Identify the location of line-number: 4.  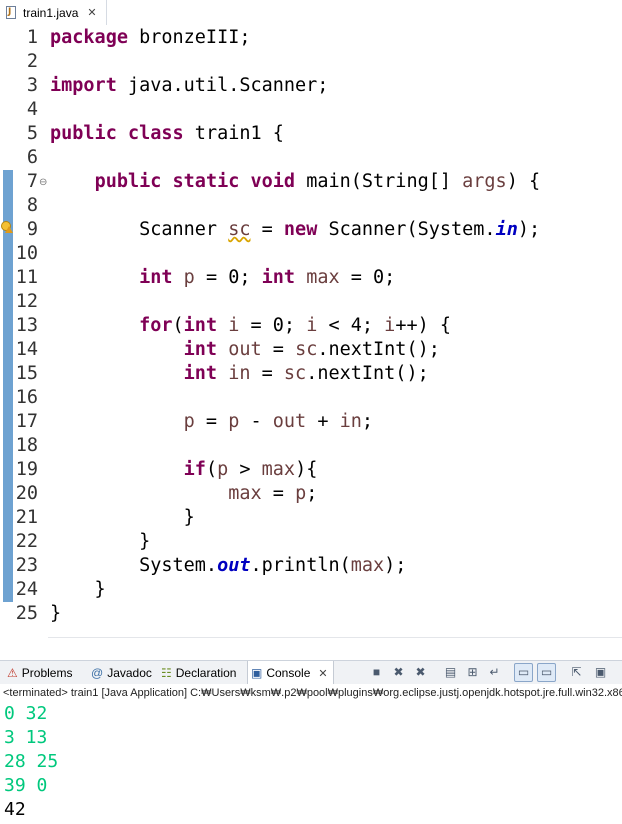
(32, 109).